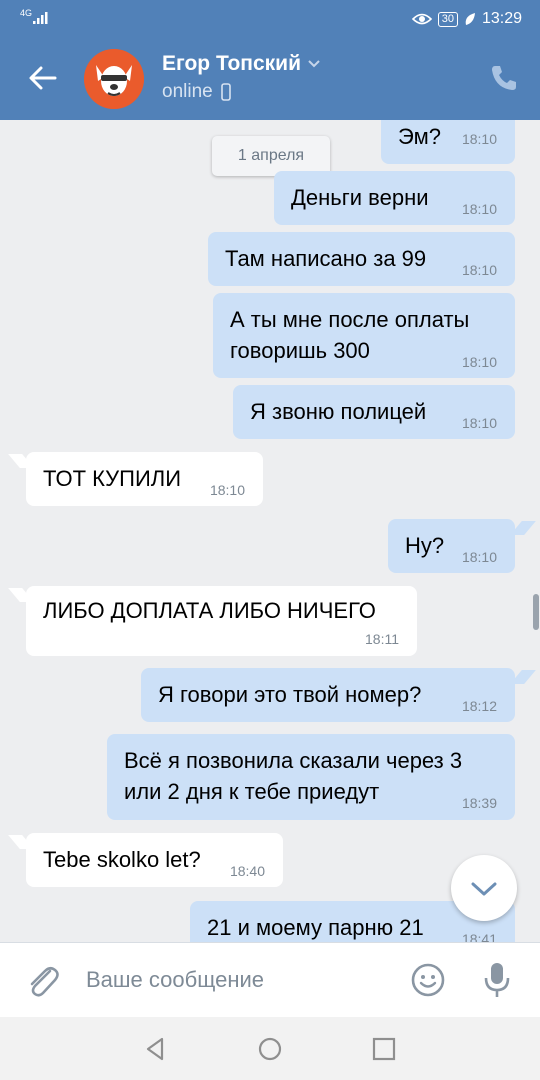 This screenshot has height=1080, width=540. Describe the element at coordinates (503, 78) in the screenshot. I see `phone-icon` at that location.